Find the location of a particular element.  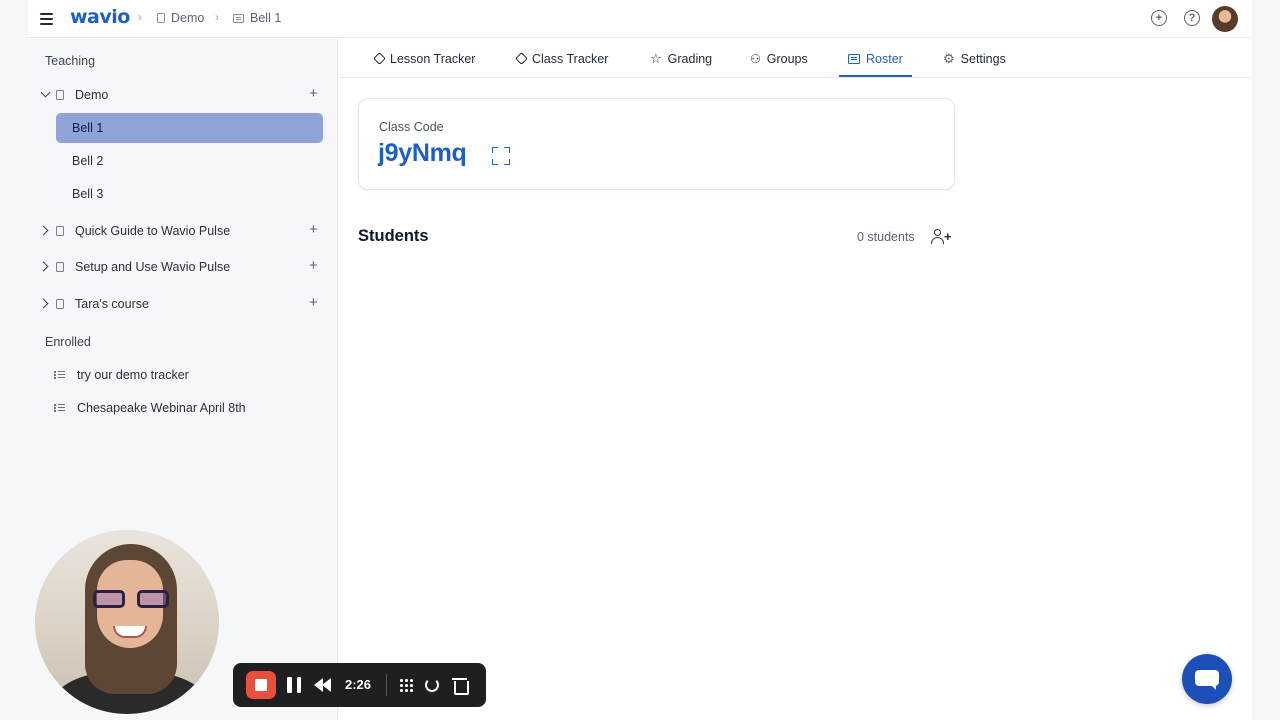

sidebar-item-bell-2: Bell 2 is located at coordinates (189, 161).